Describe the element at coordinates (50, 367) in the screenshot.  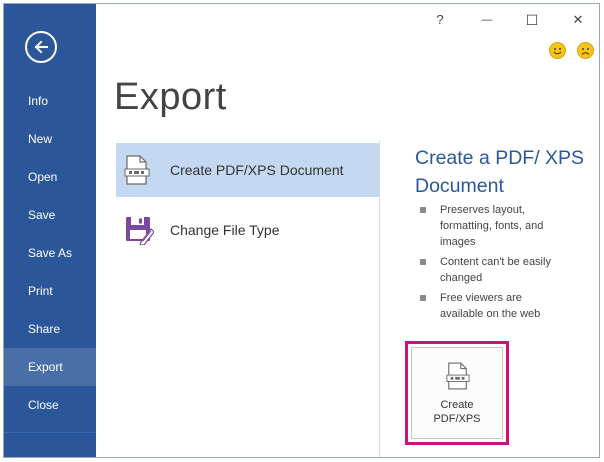
I see `sidebar-item-export: Export` at that location.